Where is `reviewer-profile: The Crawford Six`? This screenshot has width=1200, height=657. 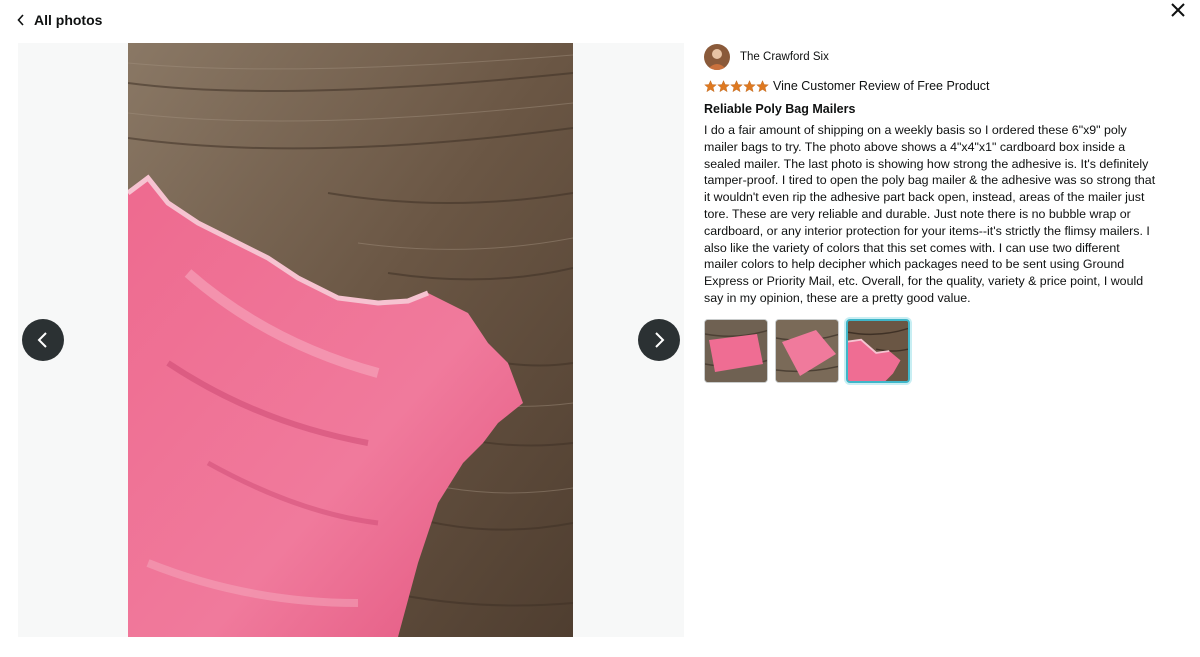
reviewer-profile: The Crawford Six is located at coordinates (930, 57).